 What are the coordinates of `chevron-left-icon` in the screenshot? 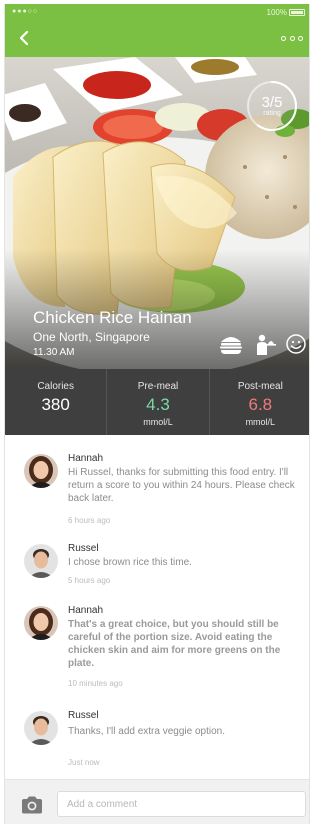 It's located at (24, 38).